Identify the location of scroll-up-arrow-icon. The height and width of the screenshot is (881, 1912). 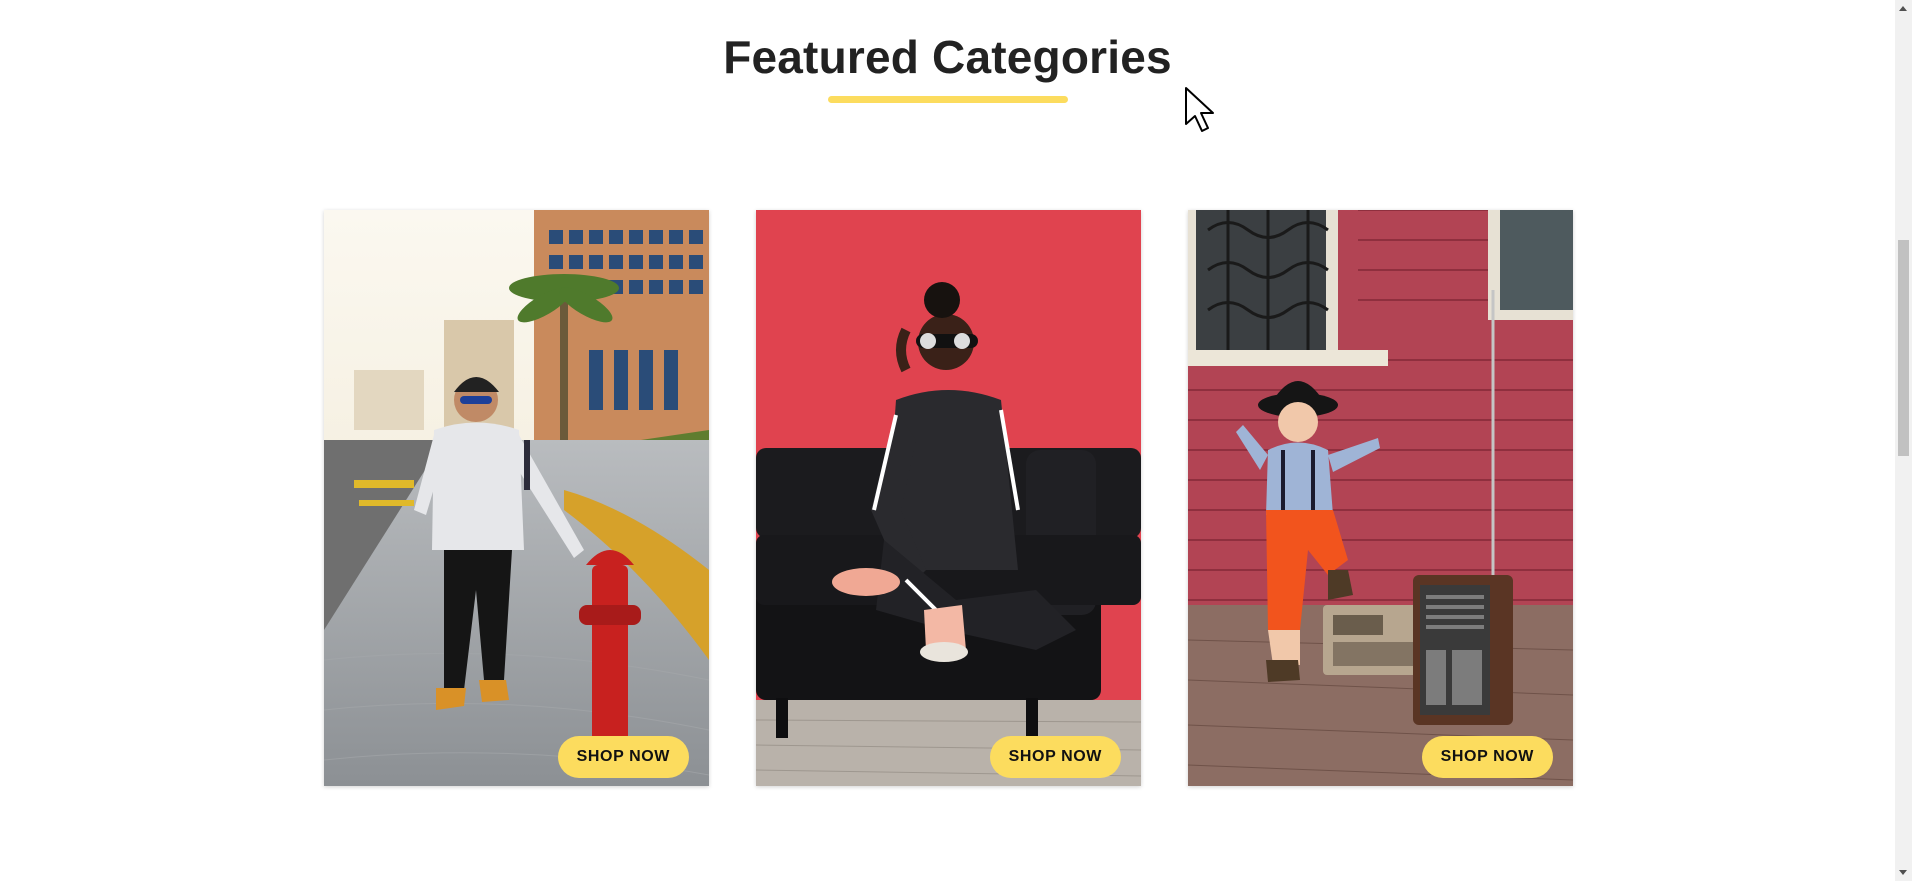
(1903, 8).